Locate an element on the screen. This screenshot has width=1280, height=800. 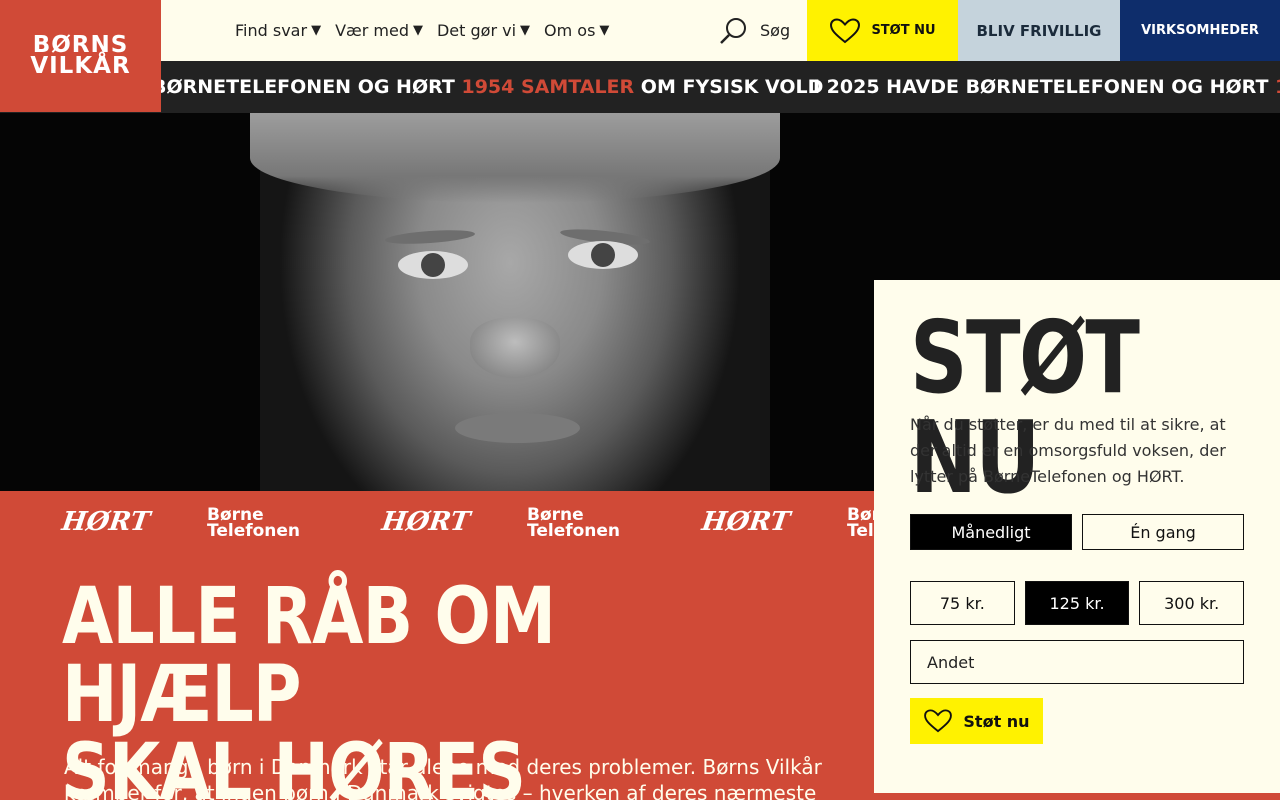
donate-submit-button: Støt nu is located at coordinates (976, 721).